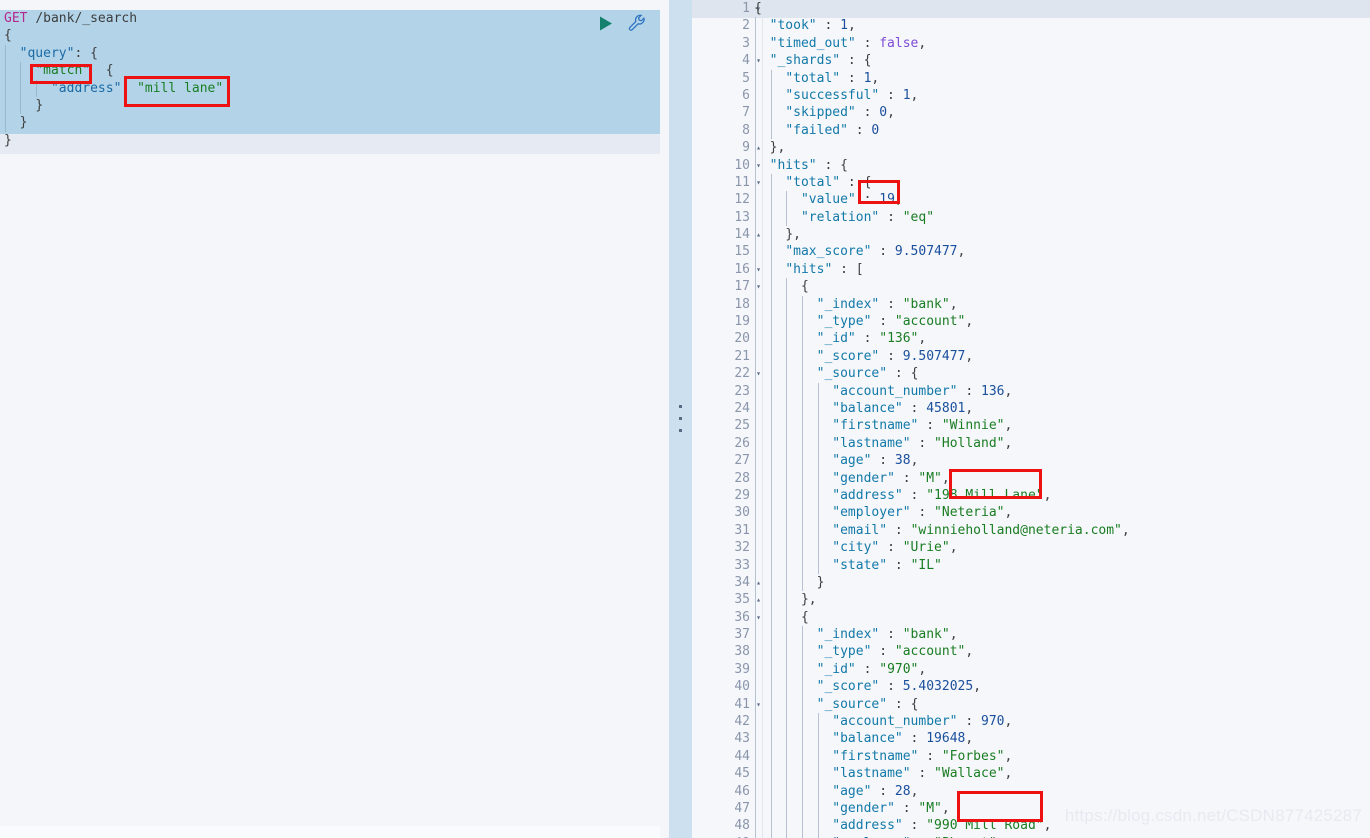 The height and width of the screenshot is (838, 1370). Describe the element at coordinates (1060, 582) in the screenshot. I see `response-line: }` at that location.